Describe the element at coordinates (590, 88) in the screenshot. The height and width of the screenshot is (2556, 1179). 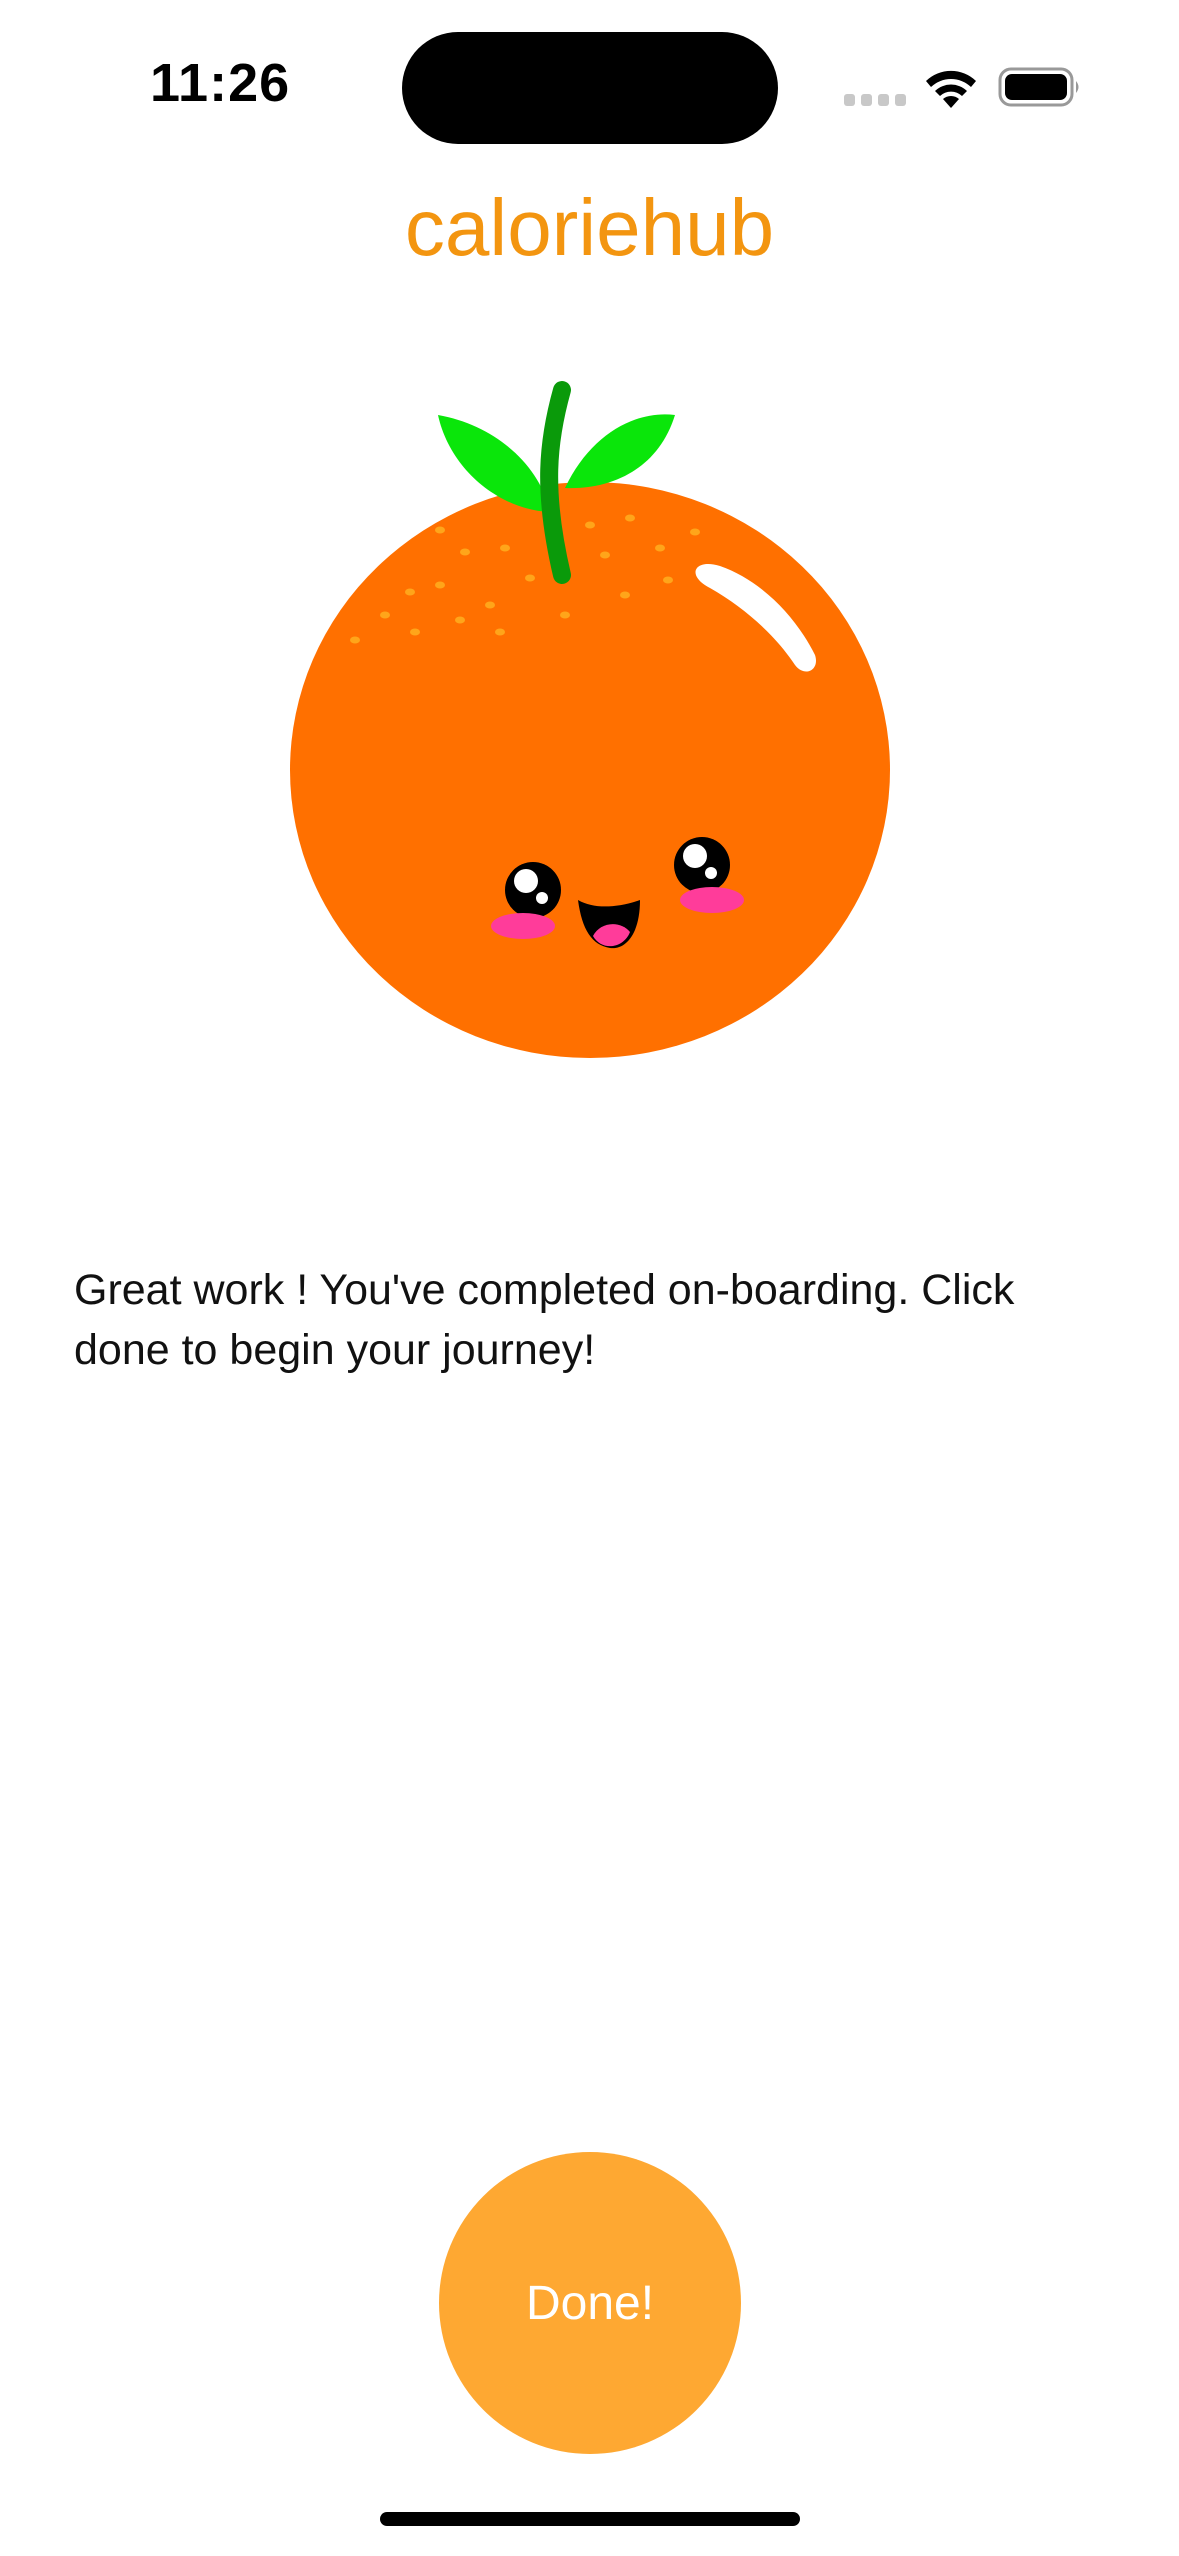
I see `dynamic-island` at that location.